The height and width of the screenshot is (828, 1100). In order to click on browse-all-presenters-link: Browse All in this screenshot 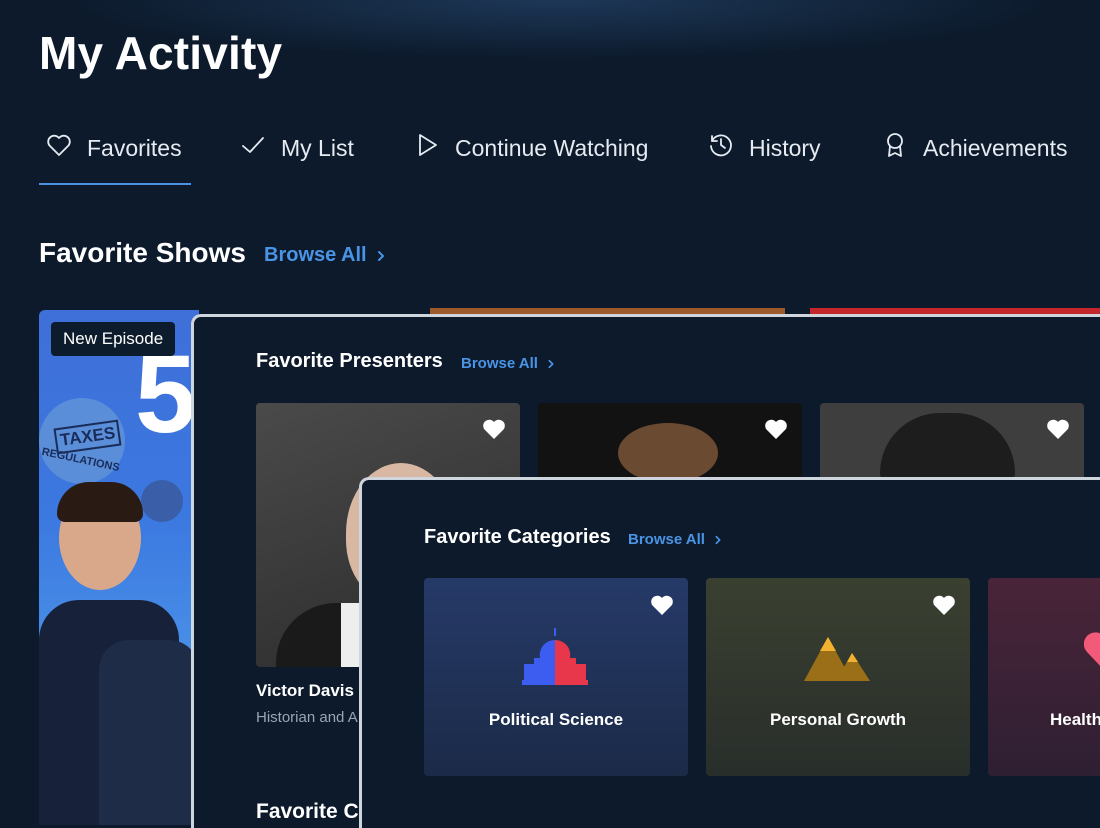, I will do `click(508, 363)`.